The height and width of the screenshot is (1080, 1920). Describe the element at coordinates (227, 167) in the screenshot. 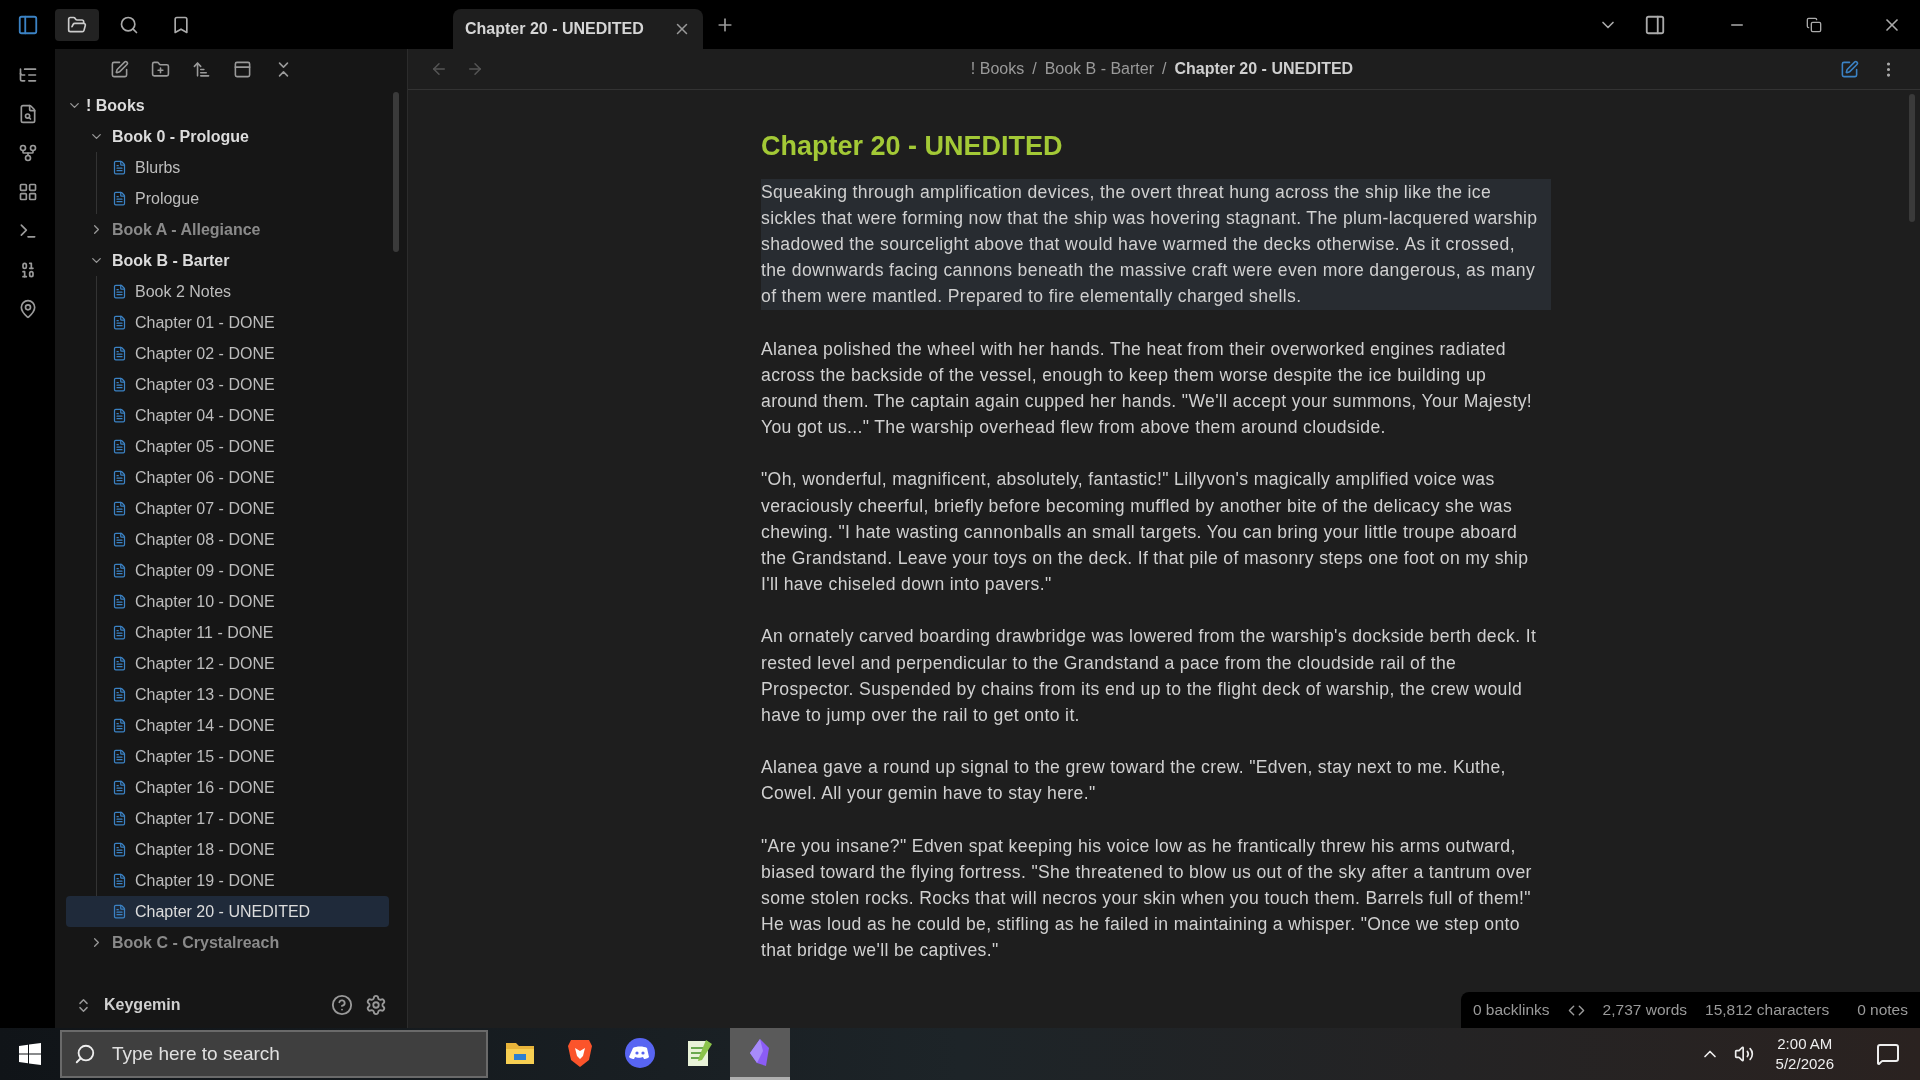

I see `file-tree-item: Blurbs` at that location.